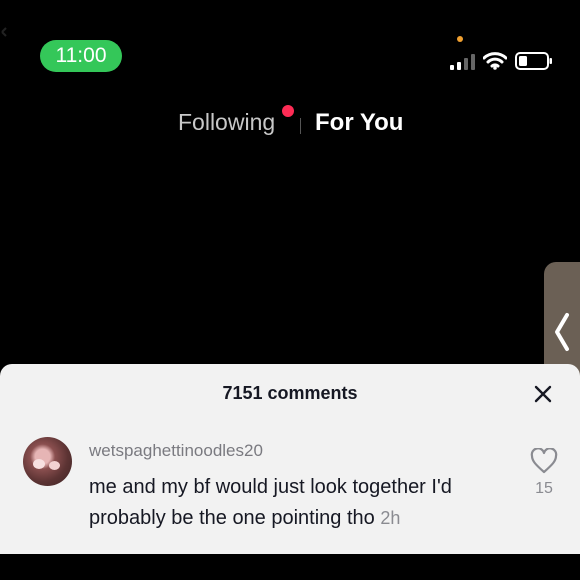 The image size is (580, 580). I want to click on status-corner-mark, so click(7, 32).